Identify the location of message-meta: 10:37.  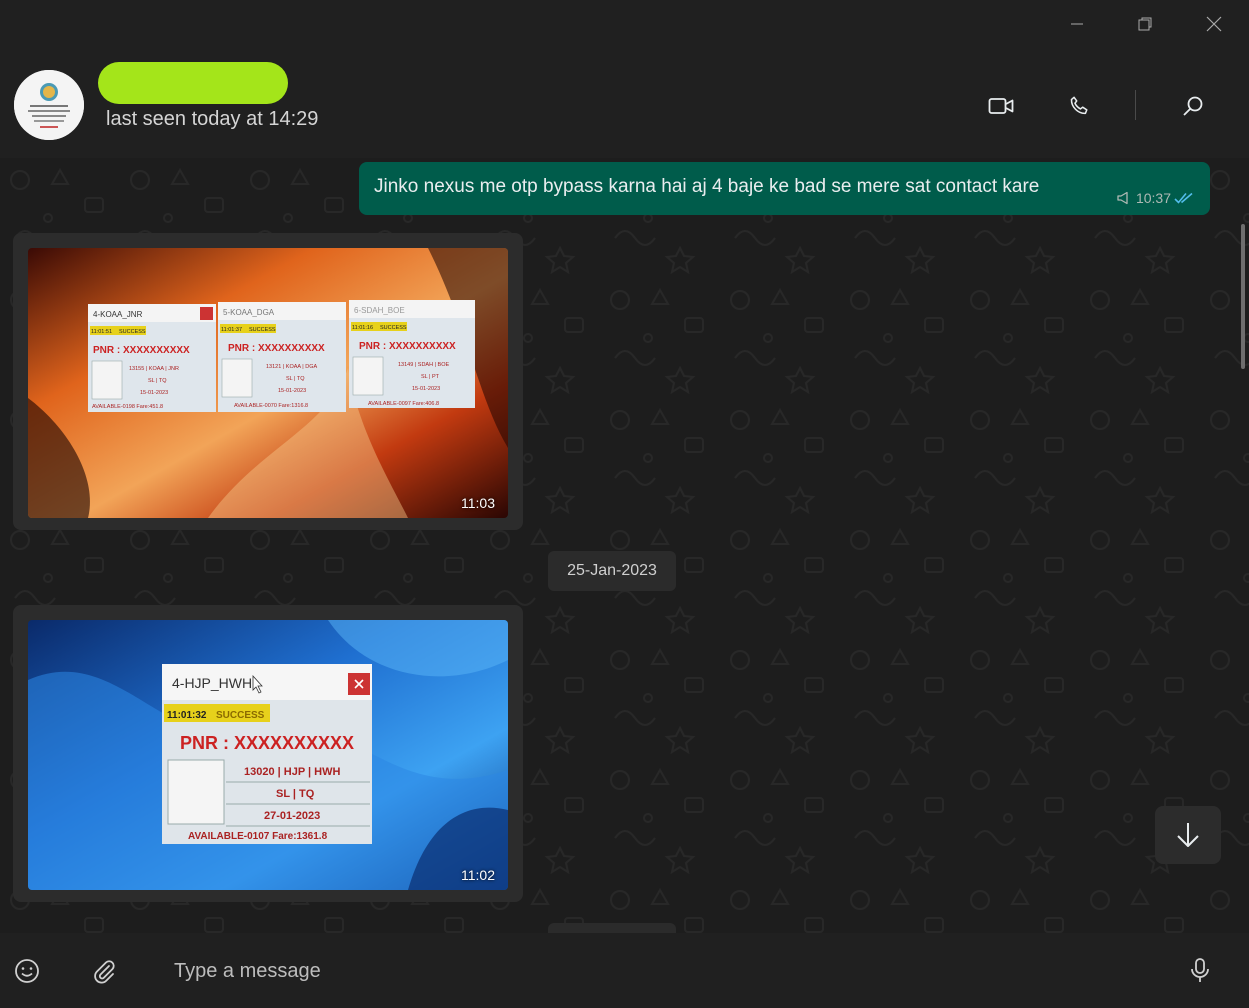
(1155, 198).